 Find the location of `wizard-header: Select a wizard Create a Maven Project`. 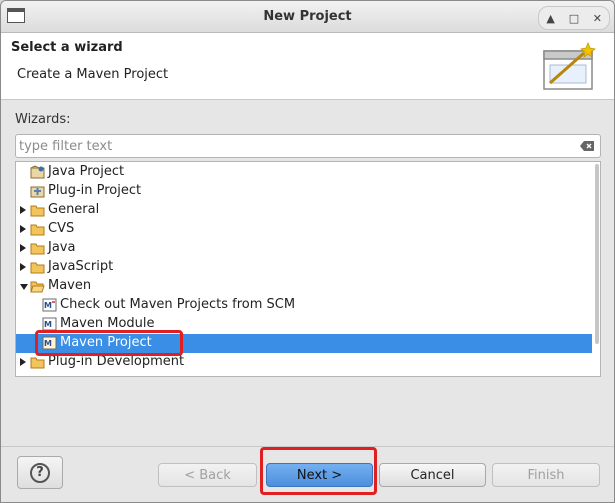

wizard-header: Select a wizard Create a Maven Project is located at coordinates (307, 66).